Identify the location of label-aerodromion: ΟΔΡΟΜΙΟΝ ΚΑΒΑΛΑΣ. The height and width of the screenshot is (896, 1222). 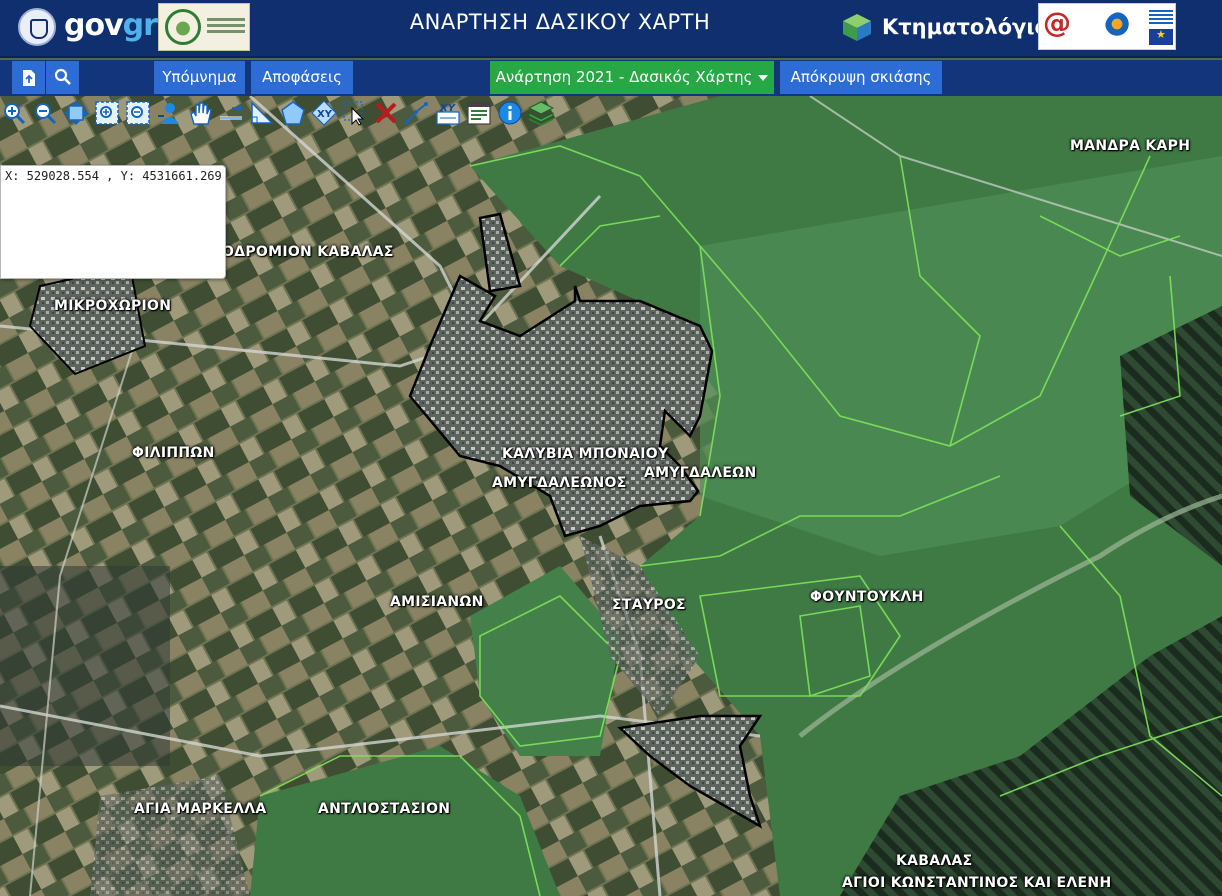
(308, 252).